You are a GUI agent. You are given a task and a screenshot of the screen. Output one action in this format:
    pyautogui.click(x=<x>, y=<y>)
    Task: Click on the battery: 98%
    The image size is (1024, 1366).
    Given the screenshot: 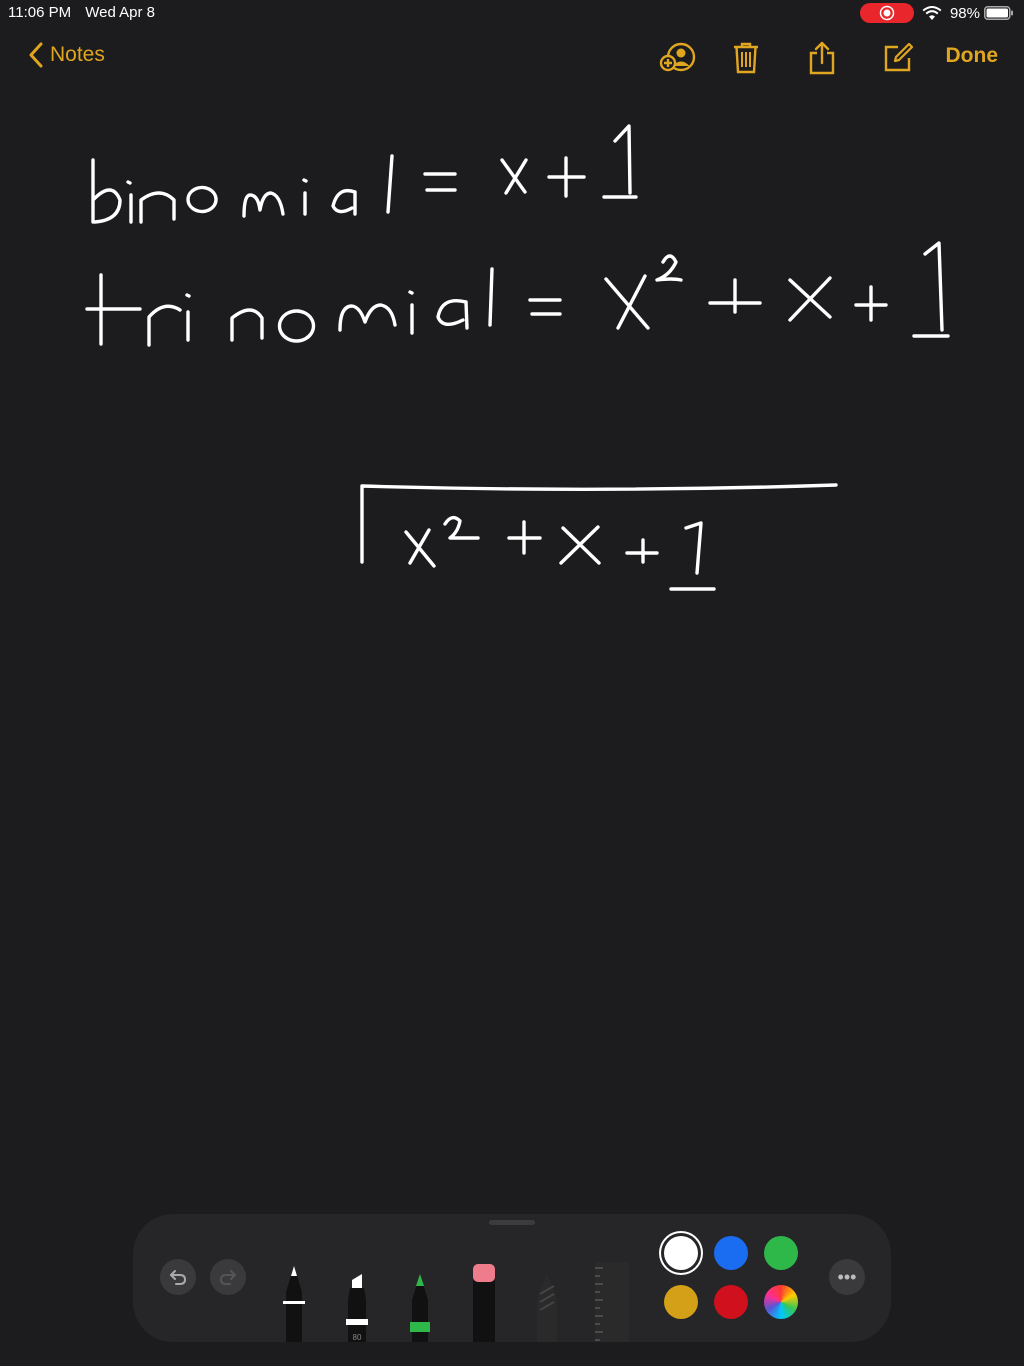 What is the action you would take?
    pyautogui.click(x=982, y=13)
    